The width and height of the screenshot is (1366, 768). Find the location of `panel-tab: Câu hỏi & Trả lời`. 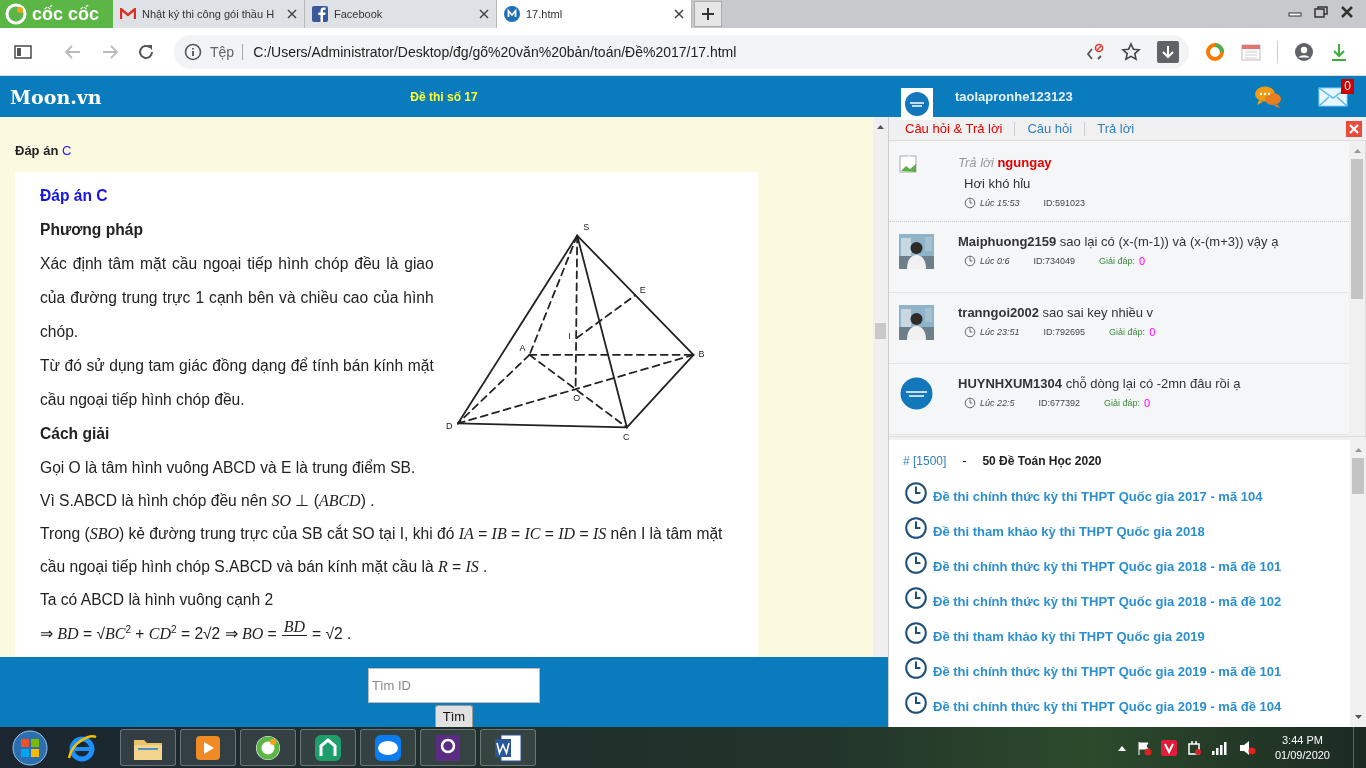

panel-tab: Câu hỏi & Trả lời is located at coordinates (954, 128).